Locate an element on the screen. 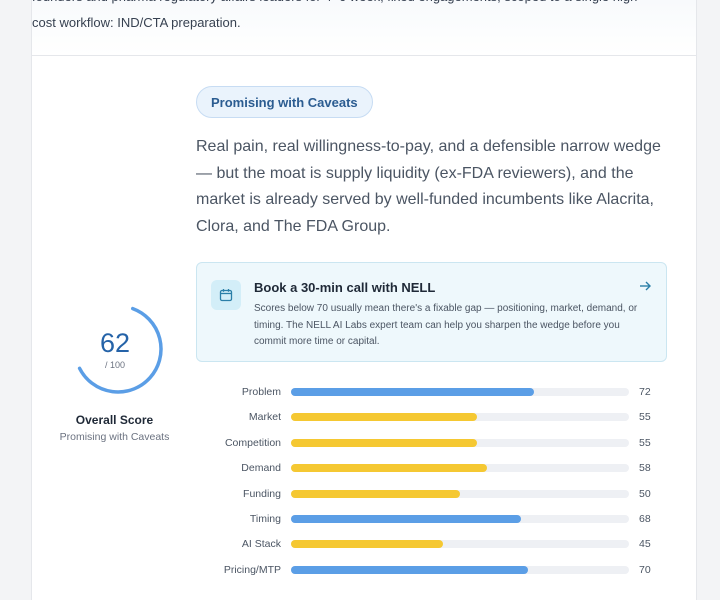  score-row-pricing-mtp: Pricing/MTP 70 is located at coordinates (364, 570).